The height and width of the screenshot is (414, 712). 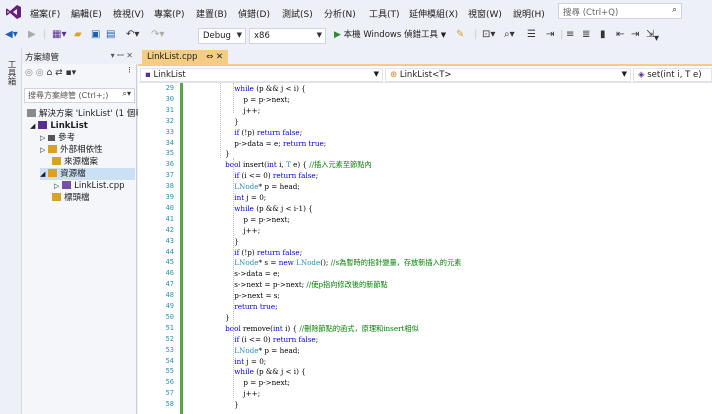 What do you see at coordinates (531, 35) in the screenshot?
I see `bookmark-list-icon: ☰` at bounding box center [531, 35].